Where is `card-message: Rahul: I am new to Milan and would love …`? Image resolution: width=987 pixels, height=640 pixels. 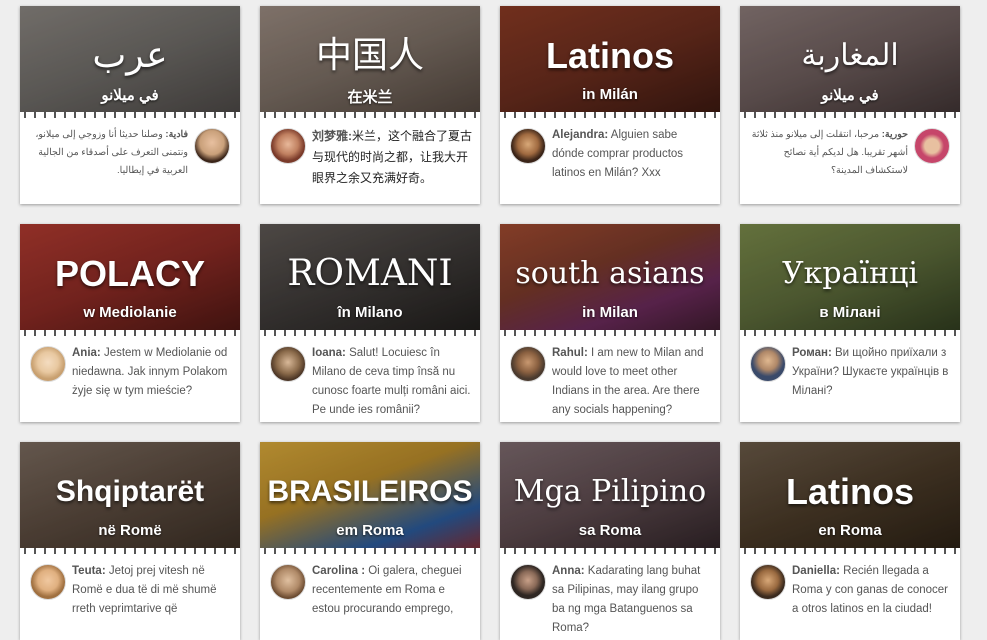 card-message: Rahul: I am new to Milan and would love … is located at coordinates (628, 381).